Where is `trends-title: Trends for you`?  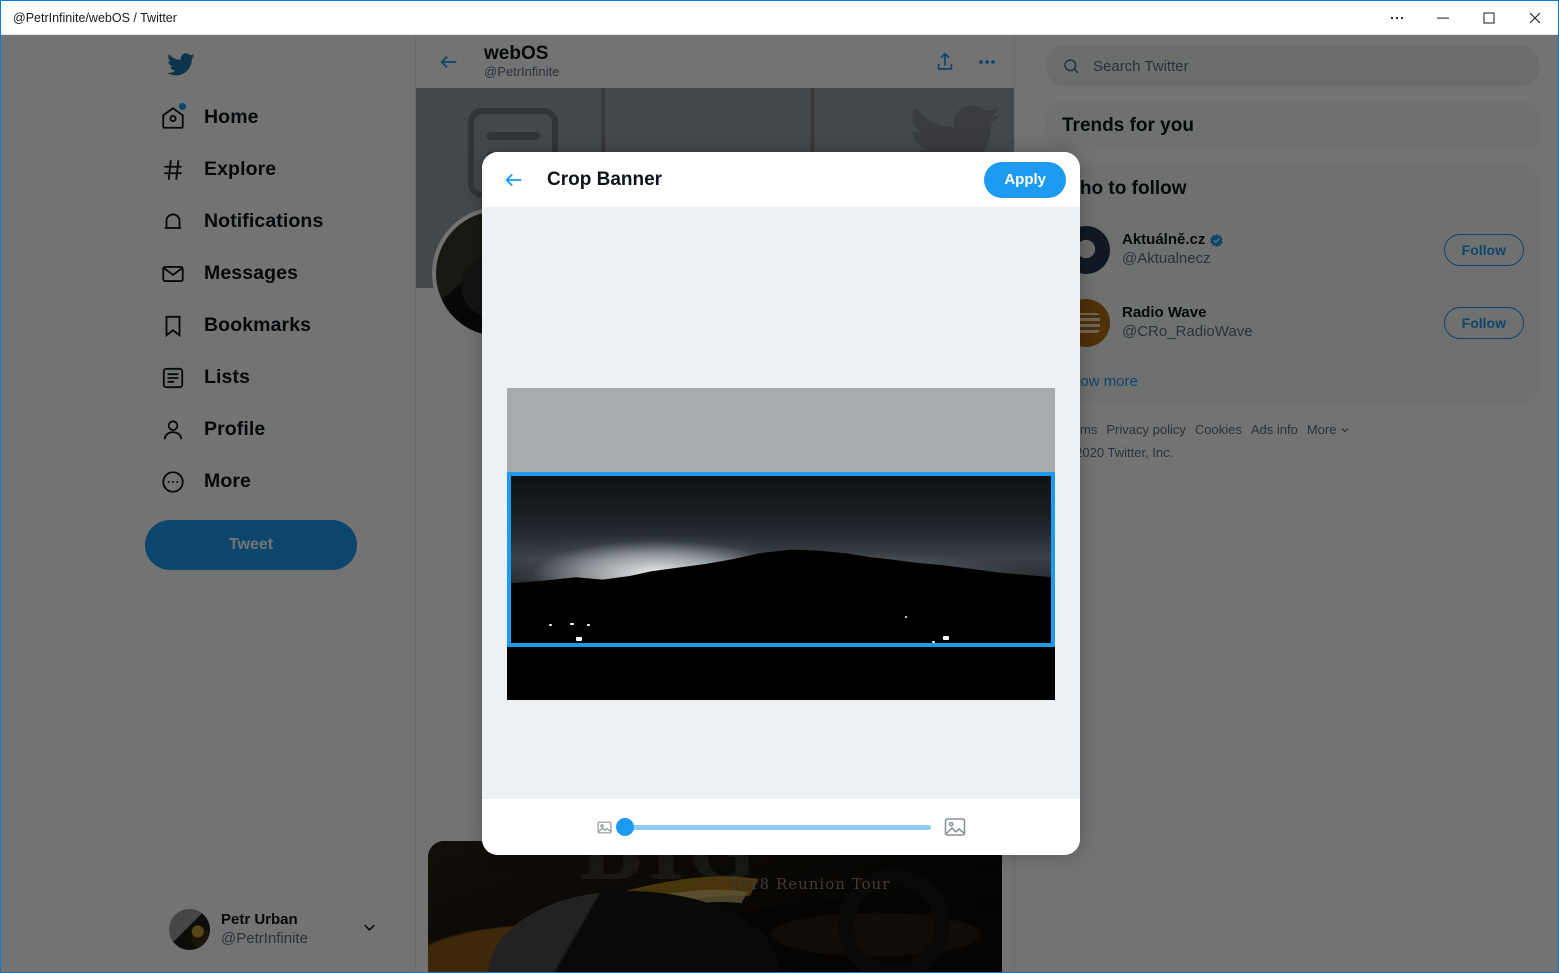
trends-title: Trends for you is located at coordinates (1128, 125).